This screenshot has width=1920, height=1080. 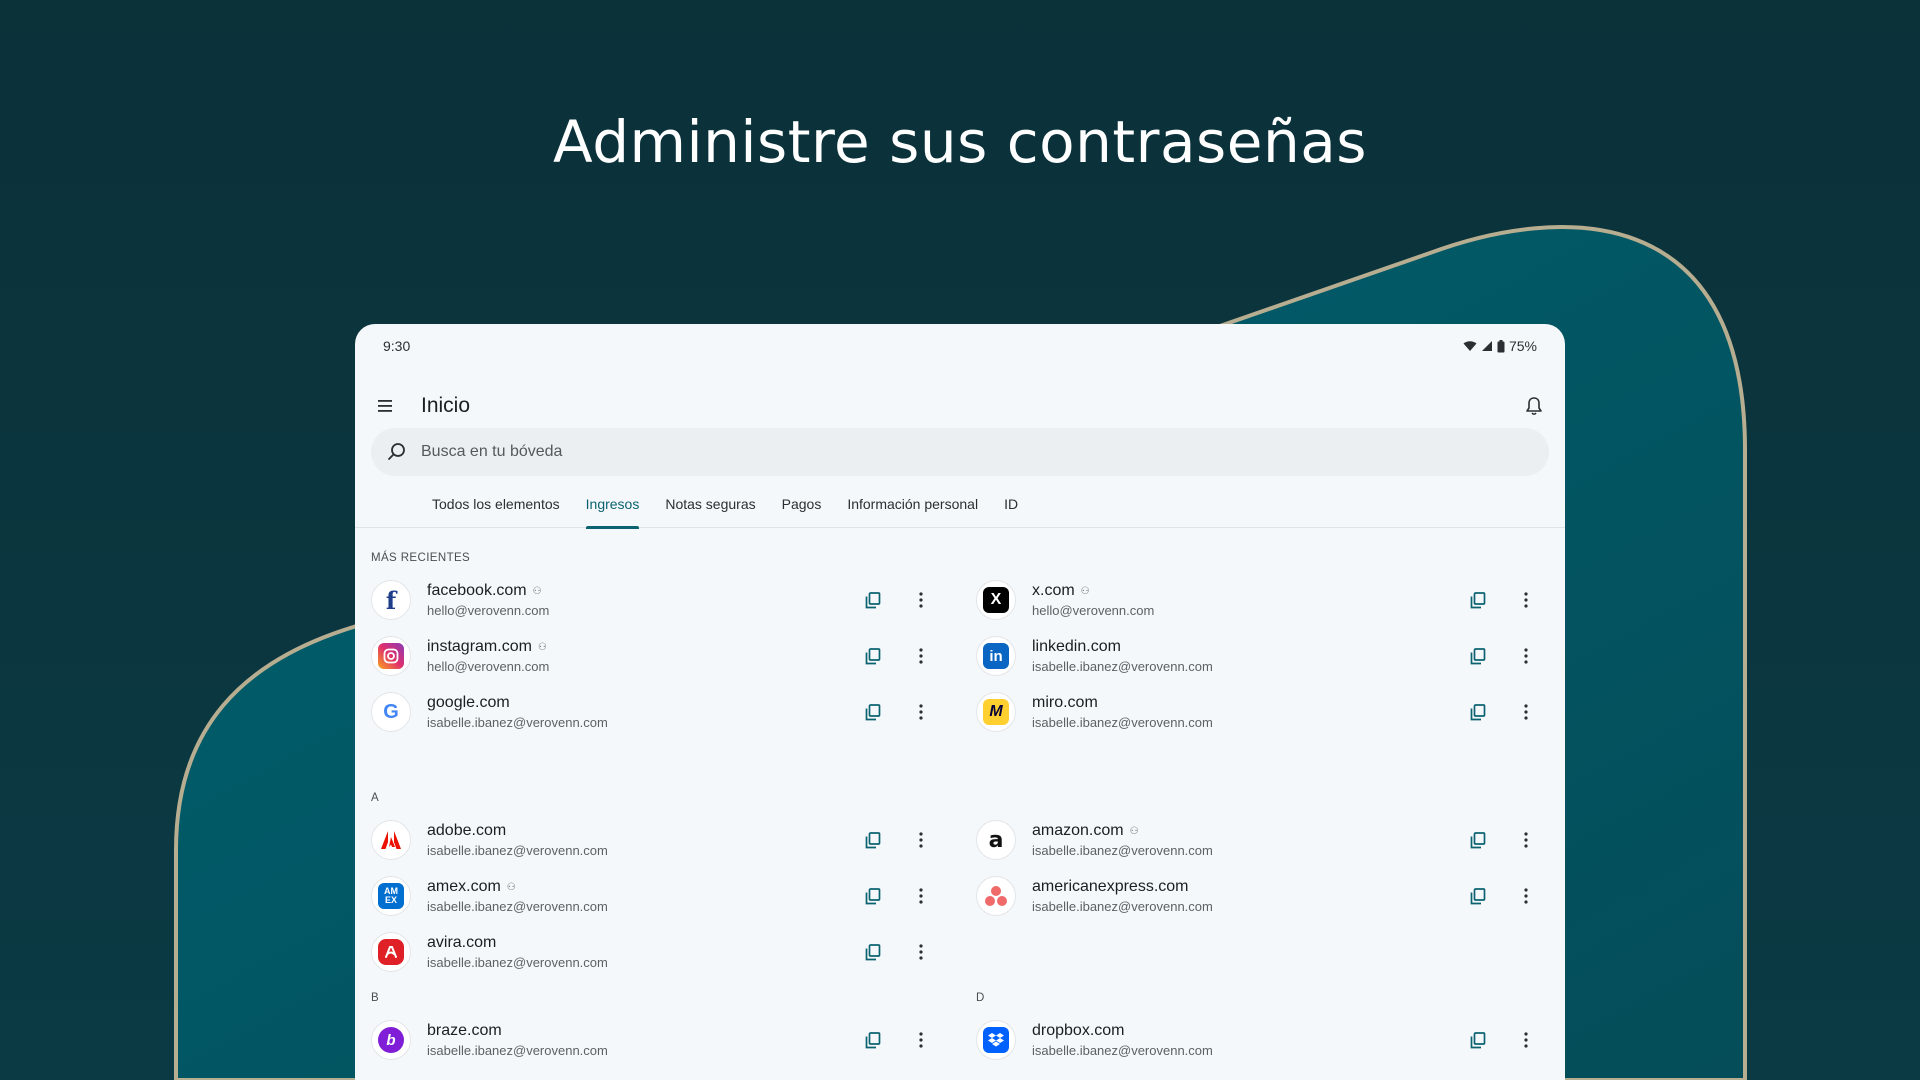 I want to click on signal-icon, so click(x=1486, y=346).